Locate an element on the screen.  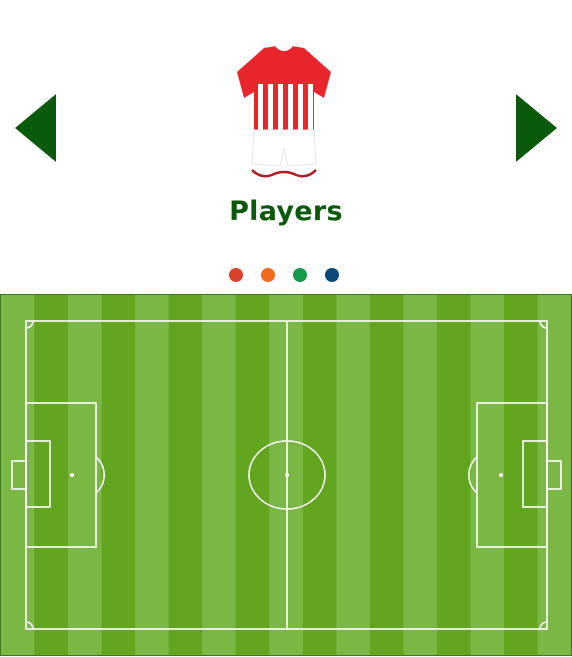
jersey-icon is located at coordinates (284, 111).